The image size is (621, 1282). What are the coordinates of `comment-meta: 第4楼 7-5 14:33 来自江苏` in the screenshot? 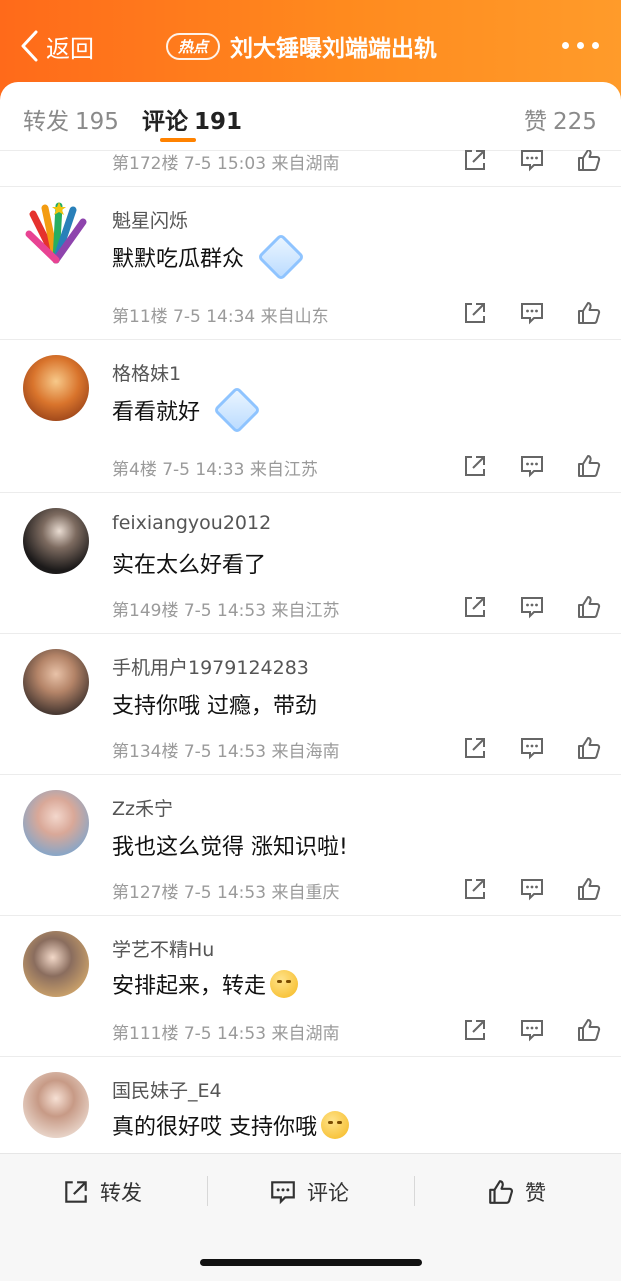 It's located at (215, 467).